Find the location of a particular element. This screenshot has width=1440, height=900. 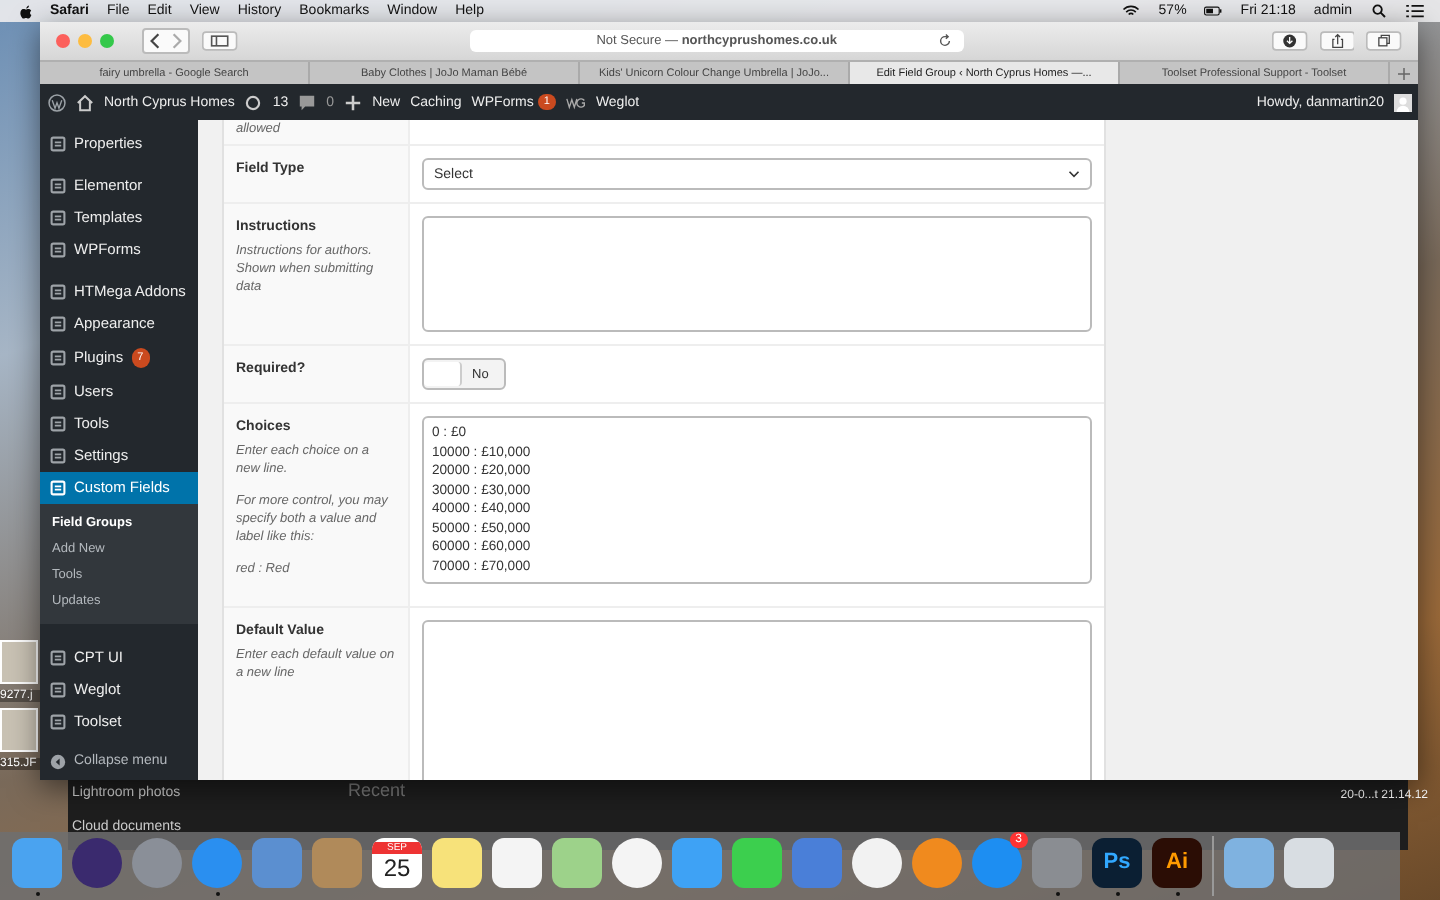

photoshop-icon: Ps is located at coordinates (1117, 862).